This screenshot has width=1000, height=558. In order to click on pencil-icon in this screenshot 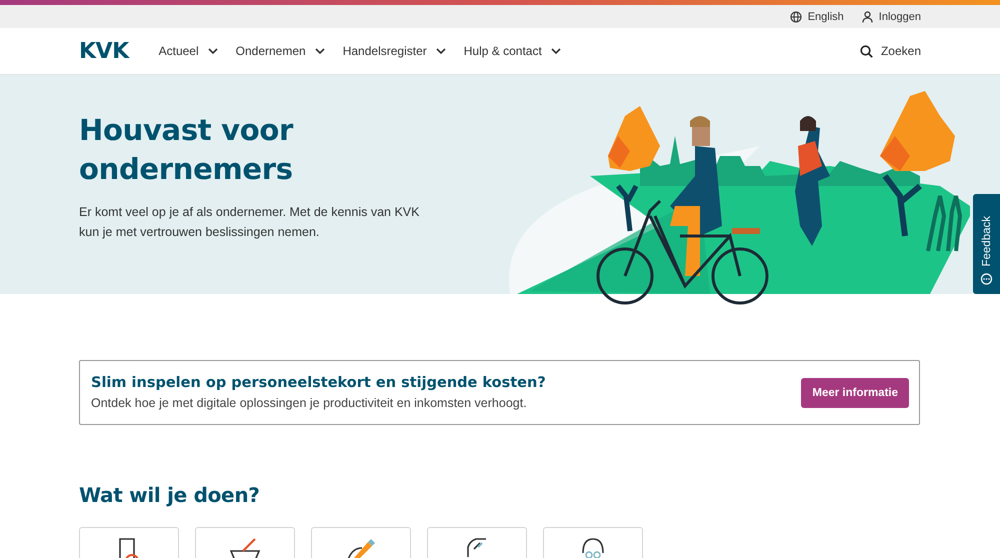, I will do `click(361, 548)`.